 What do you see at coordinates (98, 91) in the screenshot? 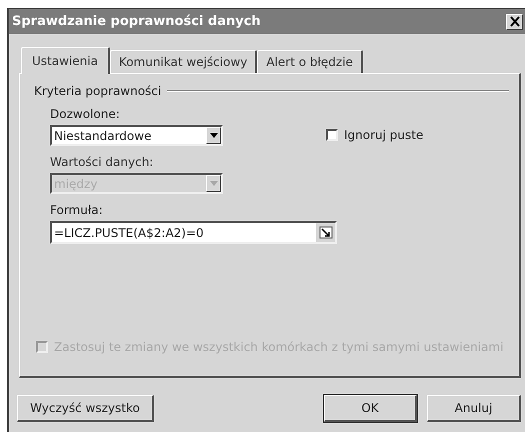
I see `group-title: Kryteria poprawności` at bounding box center [98, 91].